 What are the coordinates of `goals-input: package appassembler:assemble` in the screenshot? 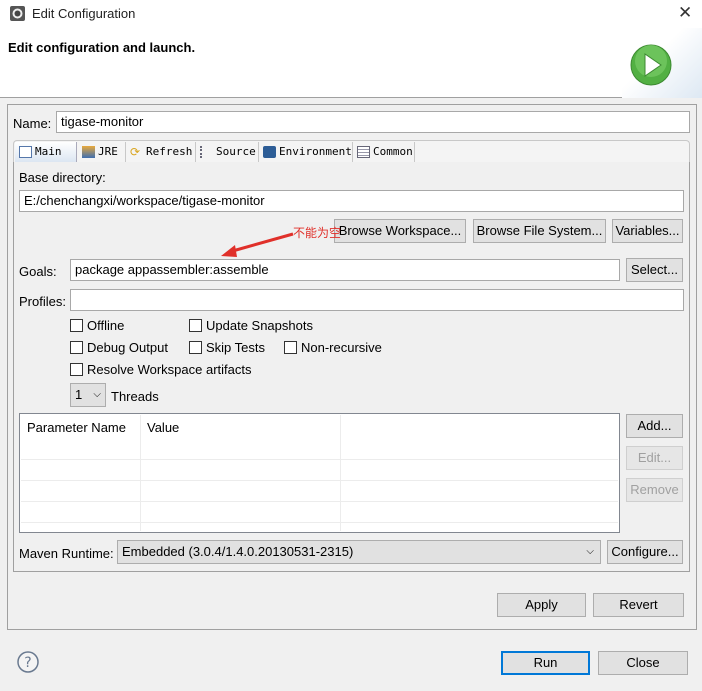 It's located at (345, 270).